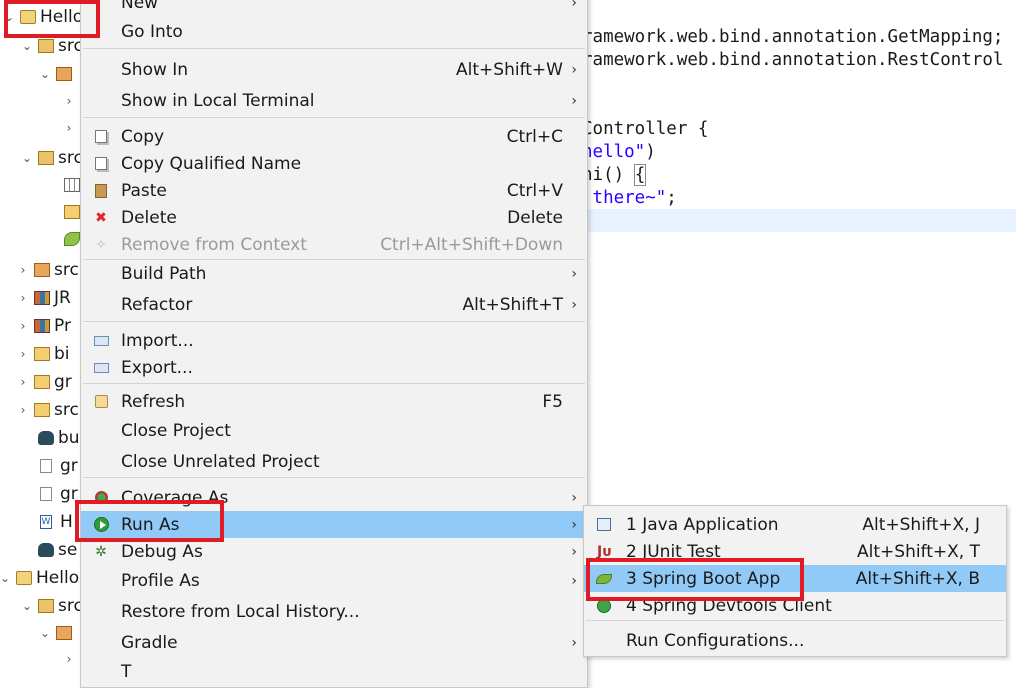 Image resolution: width=1016 pixels, height=688 pixels. Describe the element at coordinates (334, 136) in the screenshot. I see `menu-item-copy: Copy Ctrl+C` at that location.